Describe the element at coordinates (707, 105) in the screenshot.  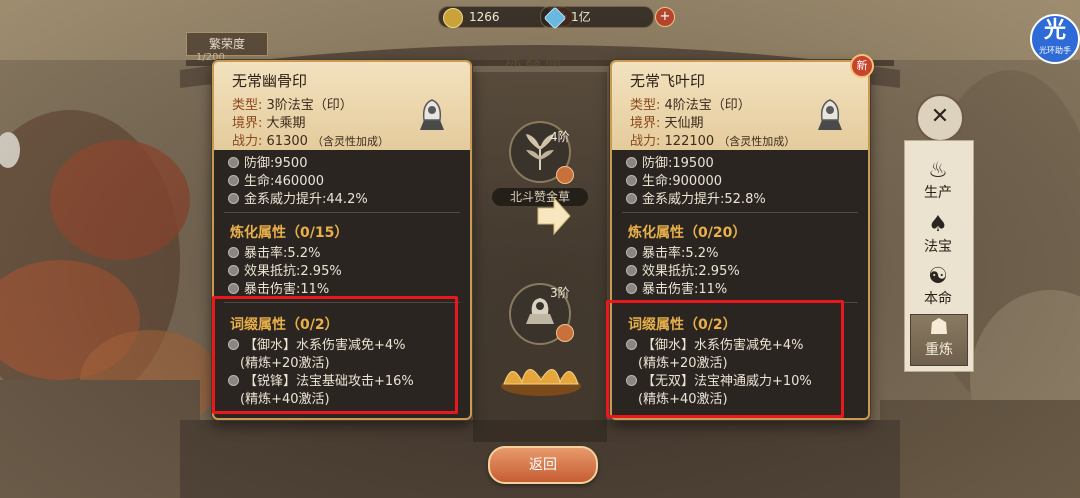
I see `type-value: 4阶法宝（印）` at that location.